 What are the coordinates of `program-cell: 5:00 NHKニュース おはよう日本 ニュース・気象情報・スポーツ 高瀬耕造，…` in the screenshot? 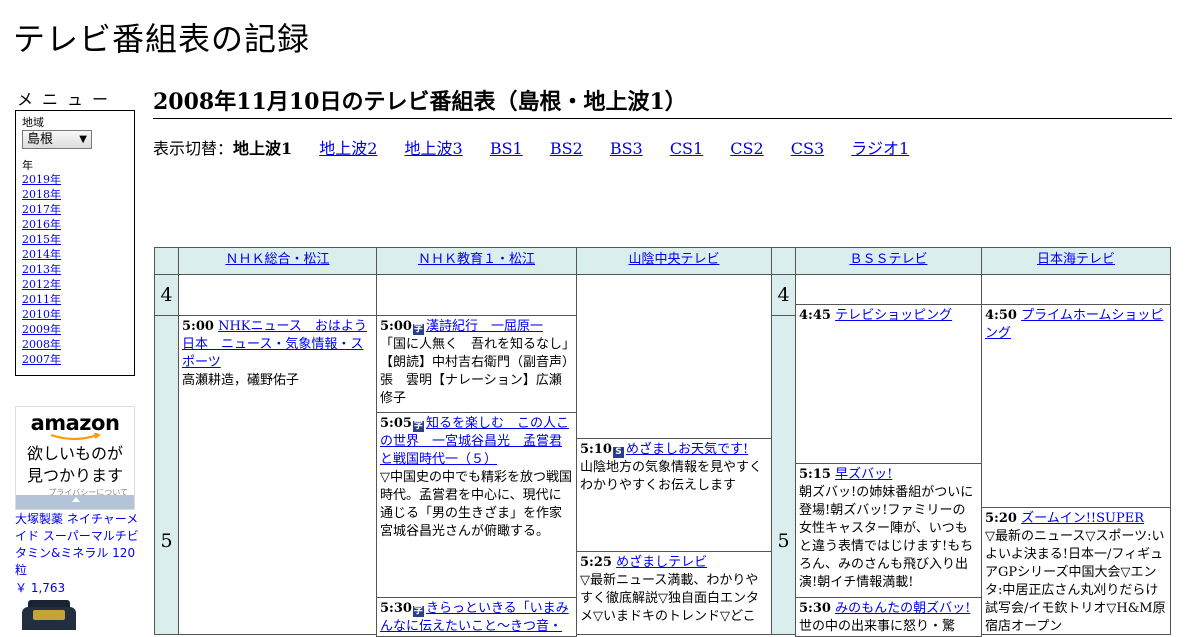 It's located at (277, 475).